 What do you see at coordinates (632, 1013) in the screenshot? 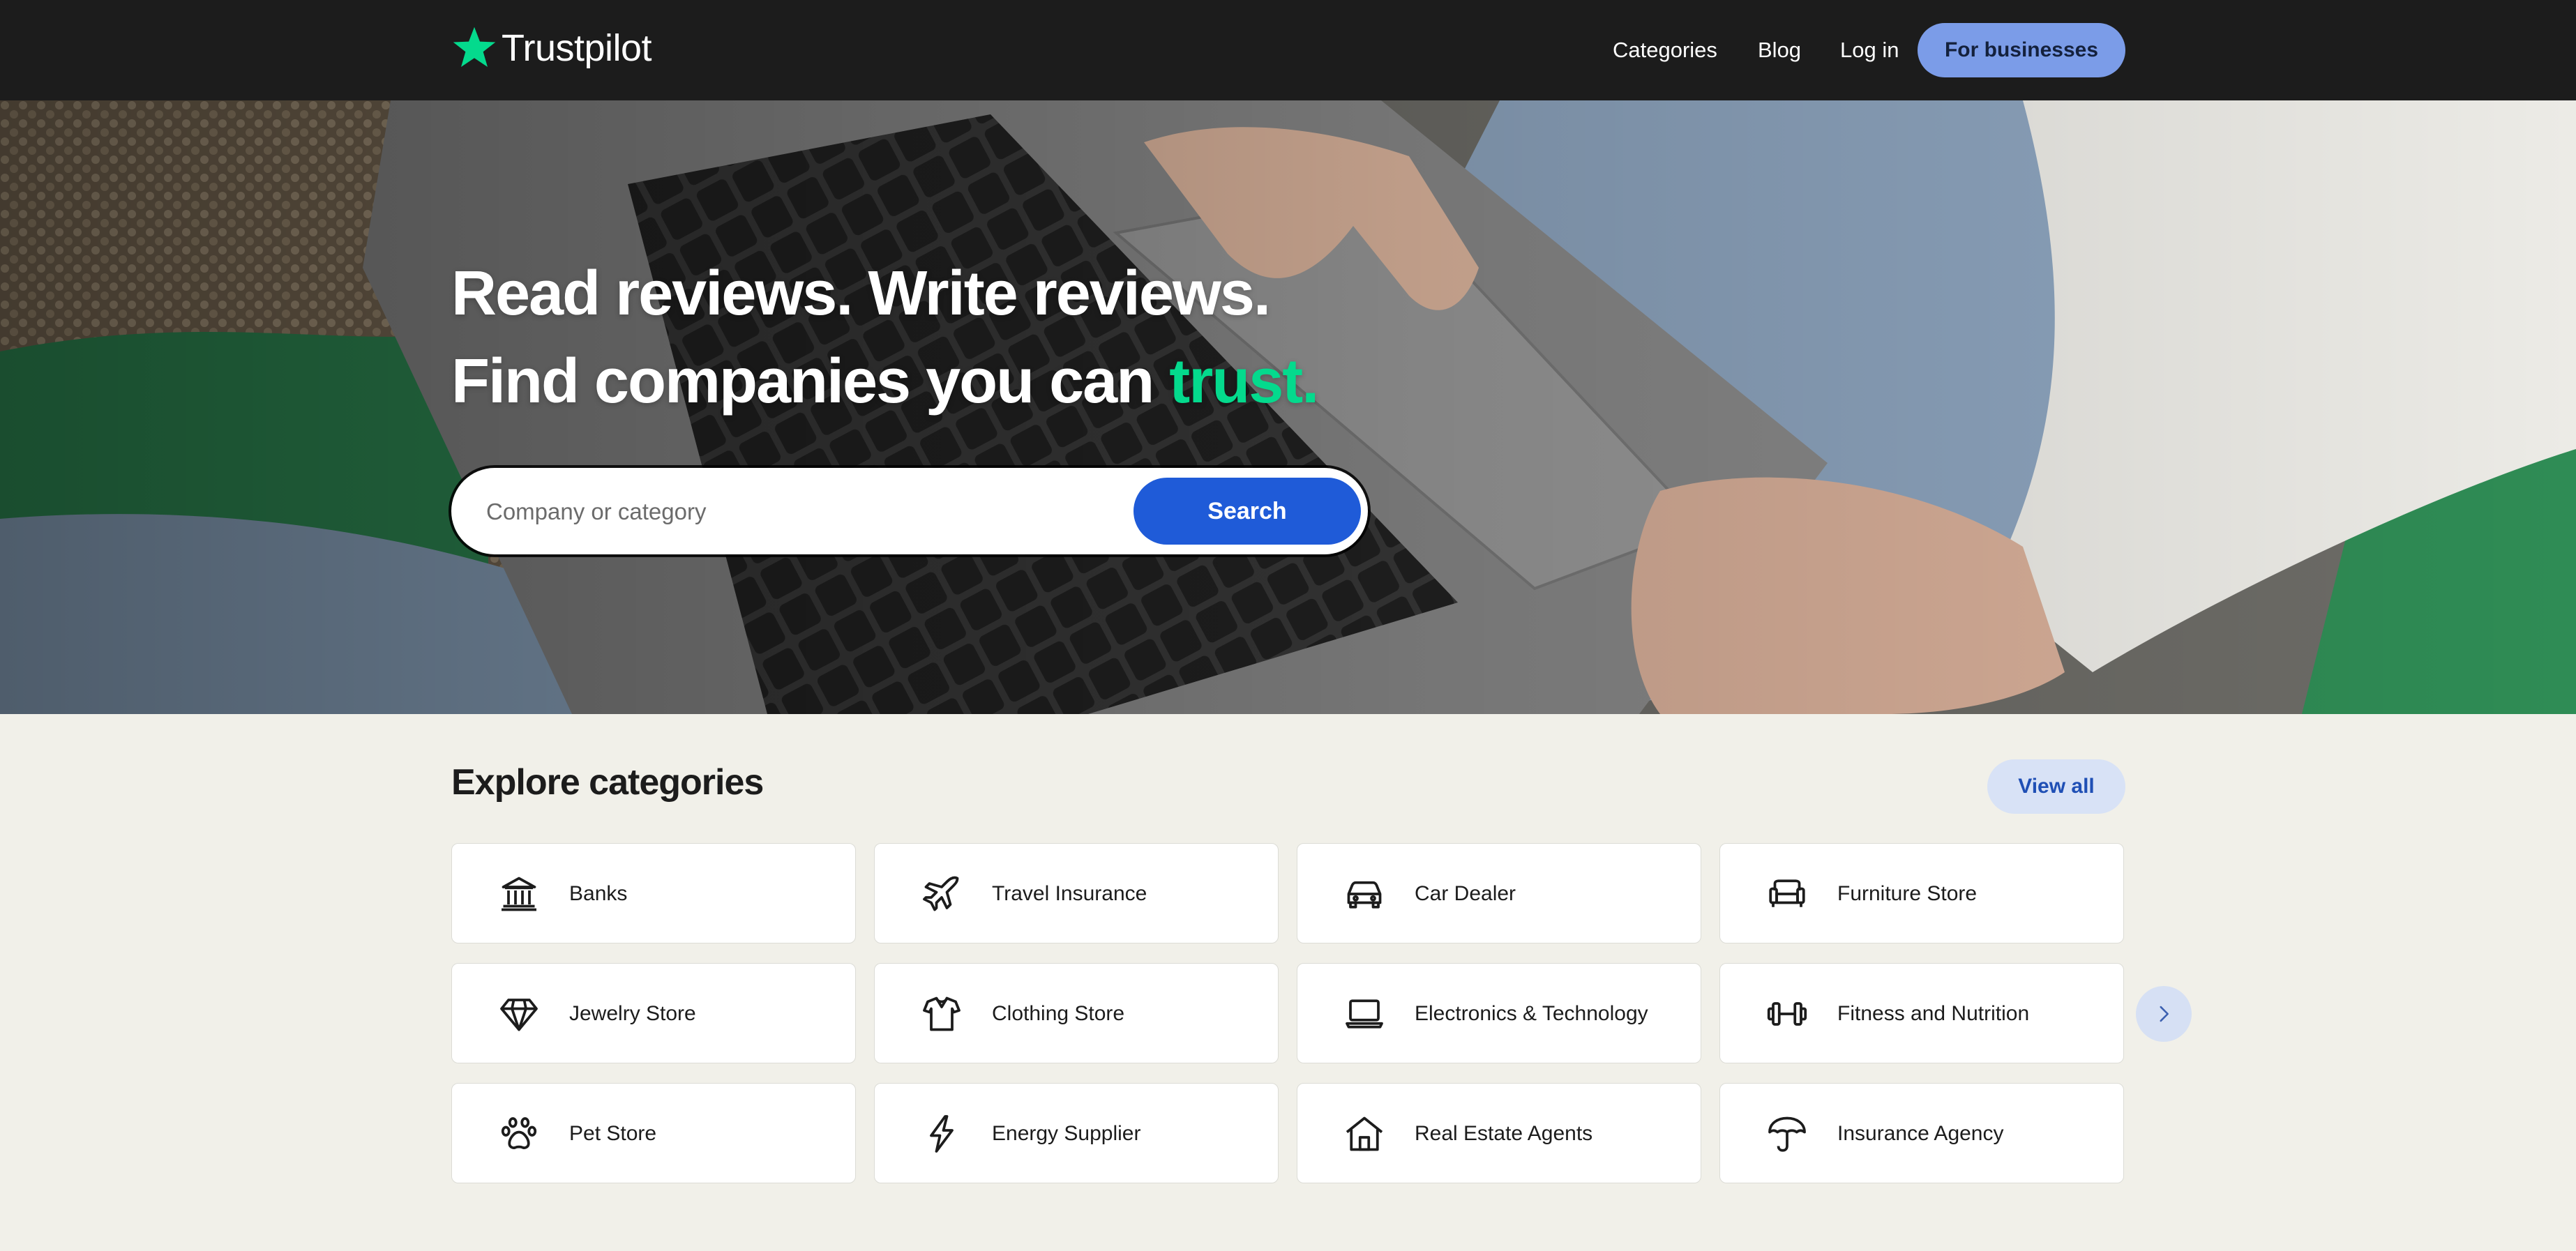
I see `category-label: Jewelry Store` at bounding box center [632, 1013].